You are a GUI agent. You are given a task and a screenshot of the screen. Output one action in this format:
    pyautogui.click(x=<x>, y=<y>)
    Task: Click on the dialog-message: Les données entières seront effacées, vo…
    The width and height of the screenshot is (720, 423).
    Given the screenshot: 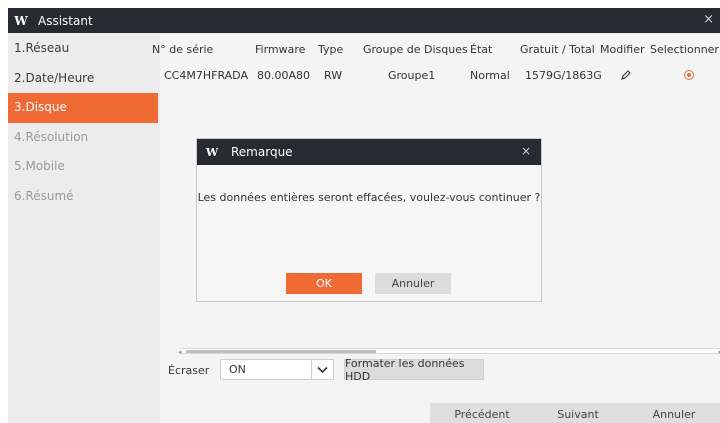 What is the action you would take?
    pyautogui.click(x=369, y=197)
    